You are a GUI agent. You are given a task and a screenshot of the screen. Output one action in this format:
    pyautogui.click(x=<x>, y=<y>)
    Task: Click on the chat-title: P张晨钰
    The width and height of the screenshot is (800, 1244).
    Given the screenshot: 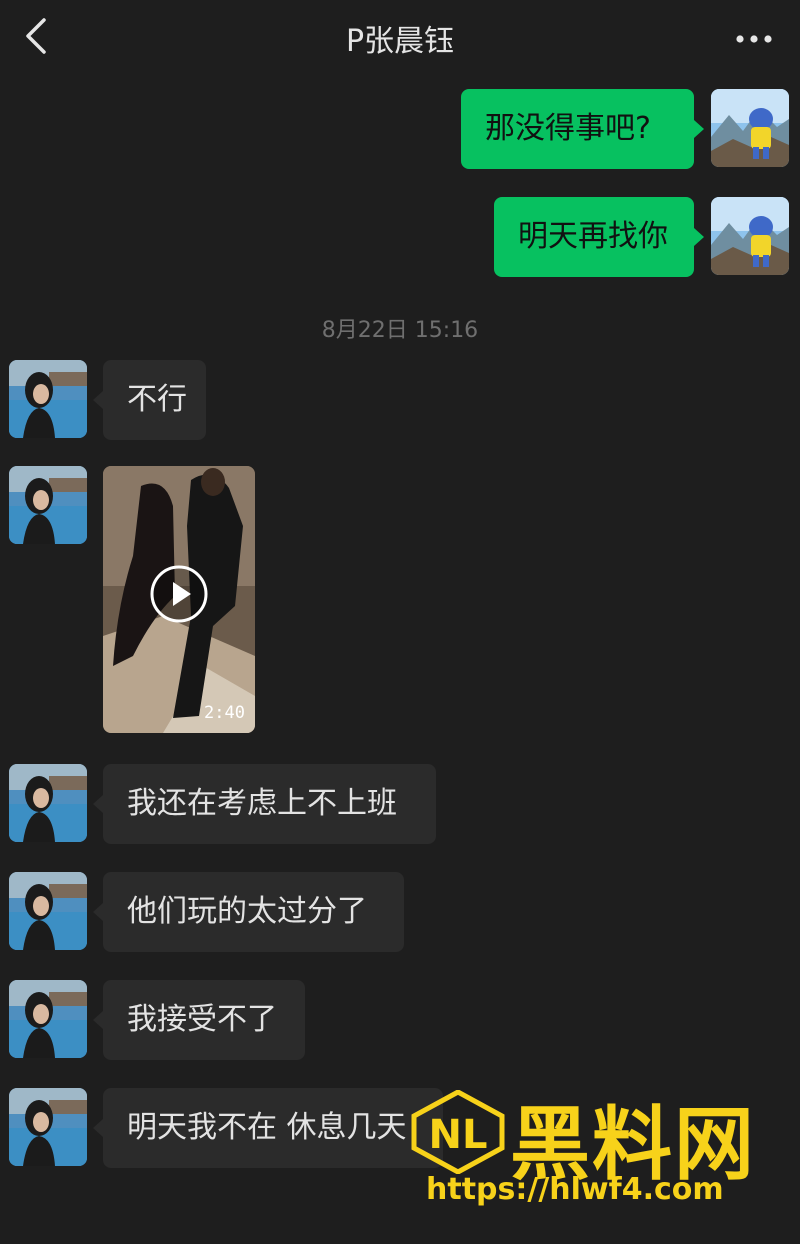 What is the action you would take?
    pyautogui.click(x=400, y=41)
    